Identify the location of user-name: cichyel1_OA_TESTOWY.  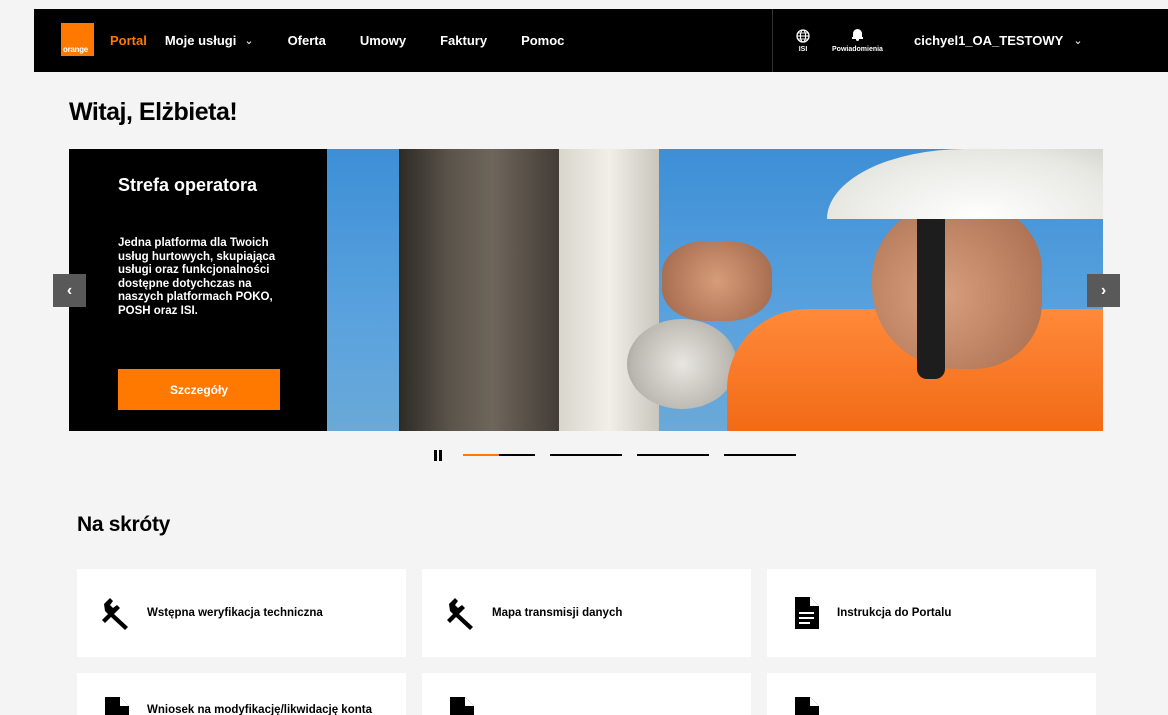
(989, 40).